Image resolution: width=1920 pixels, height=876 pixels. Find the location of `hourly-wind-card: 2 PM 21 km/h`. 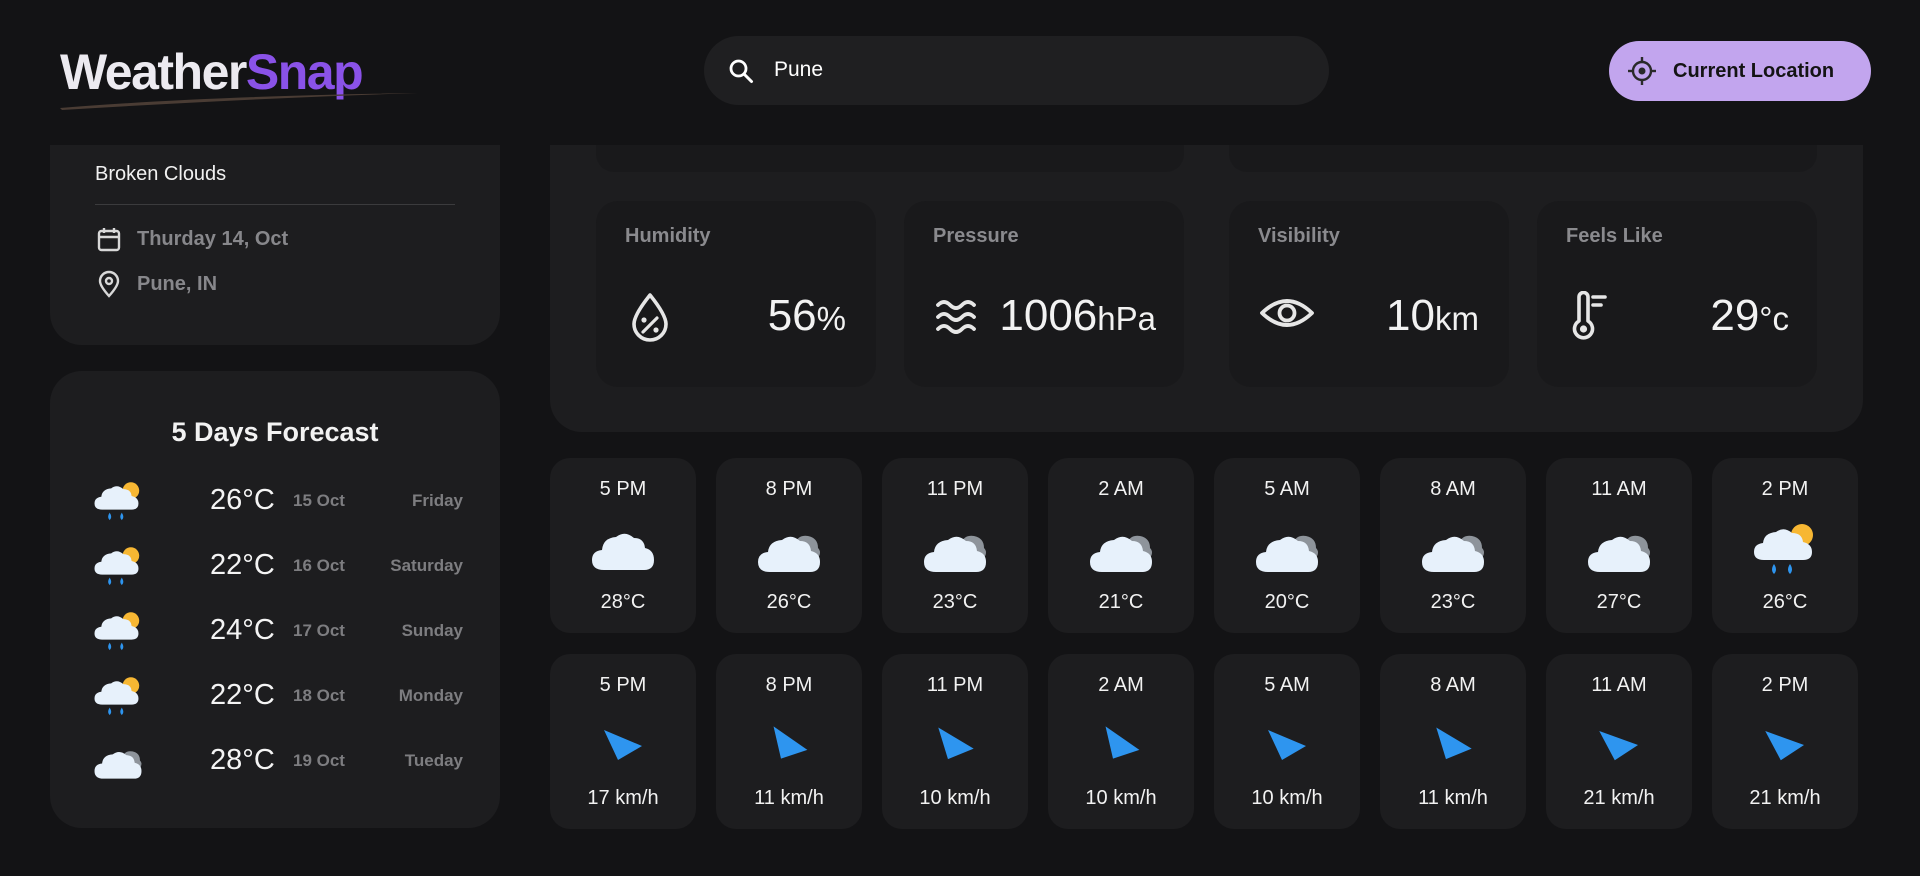

hourly-wind-card: 2 PM 21 km/h is located at coordinates (1785, 741).